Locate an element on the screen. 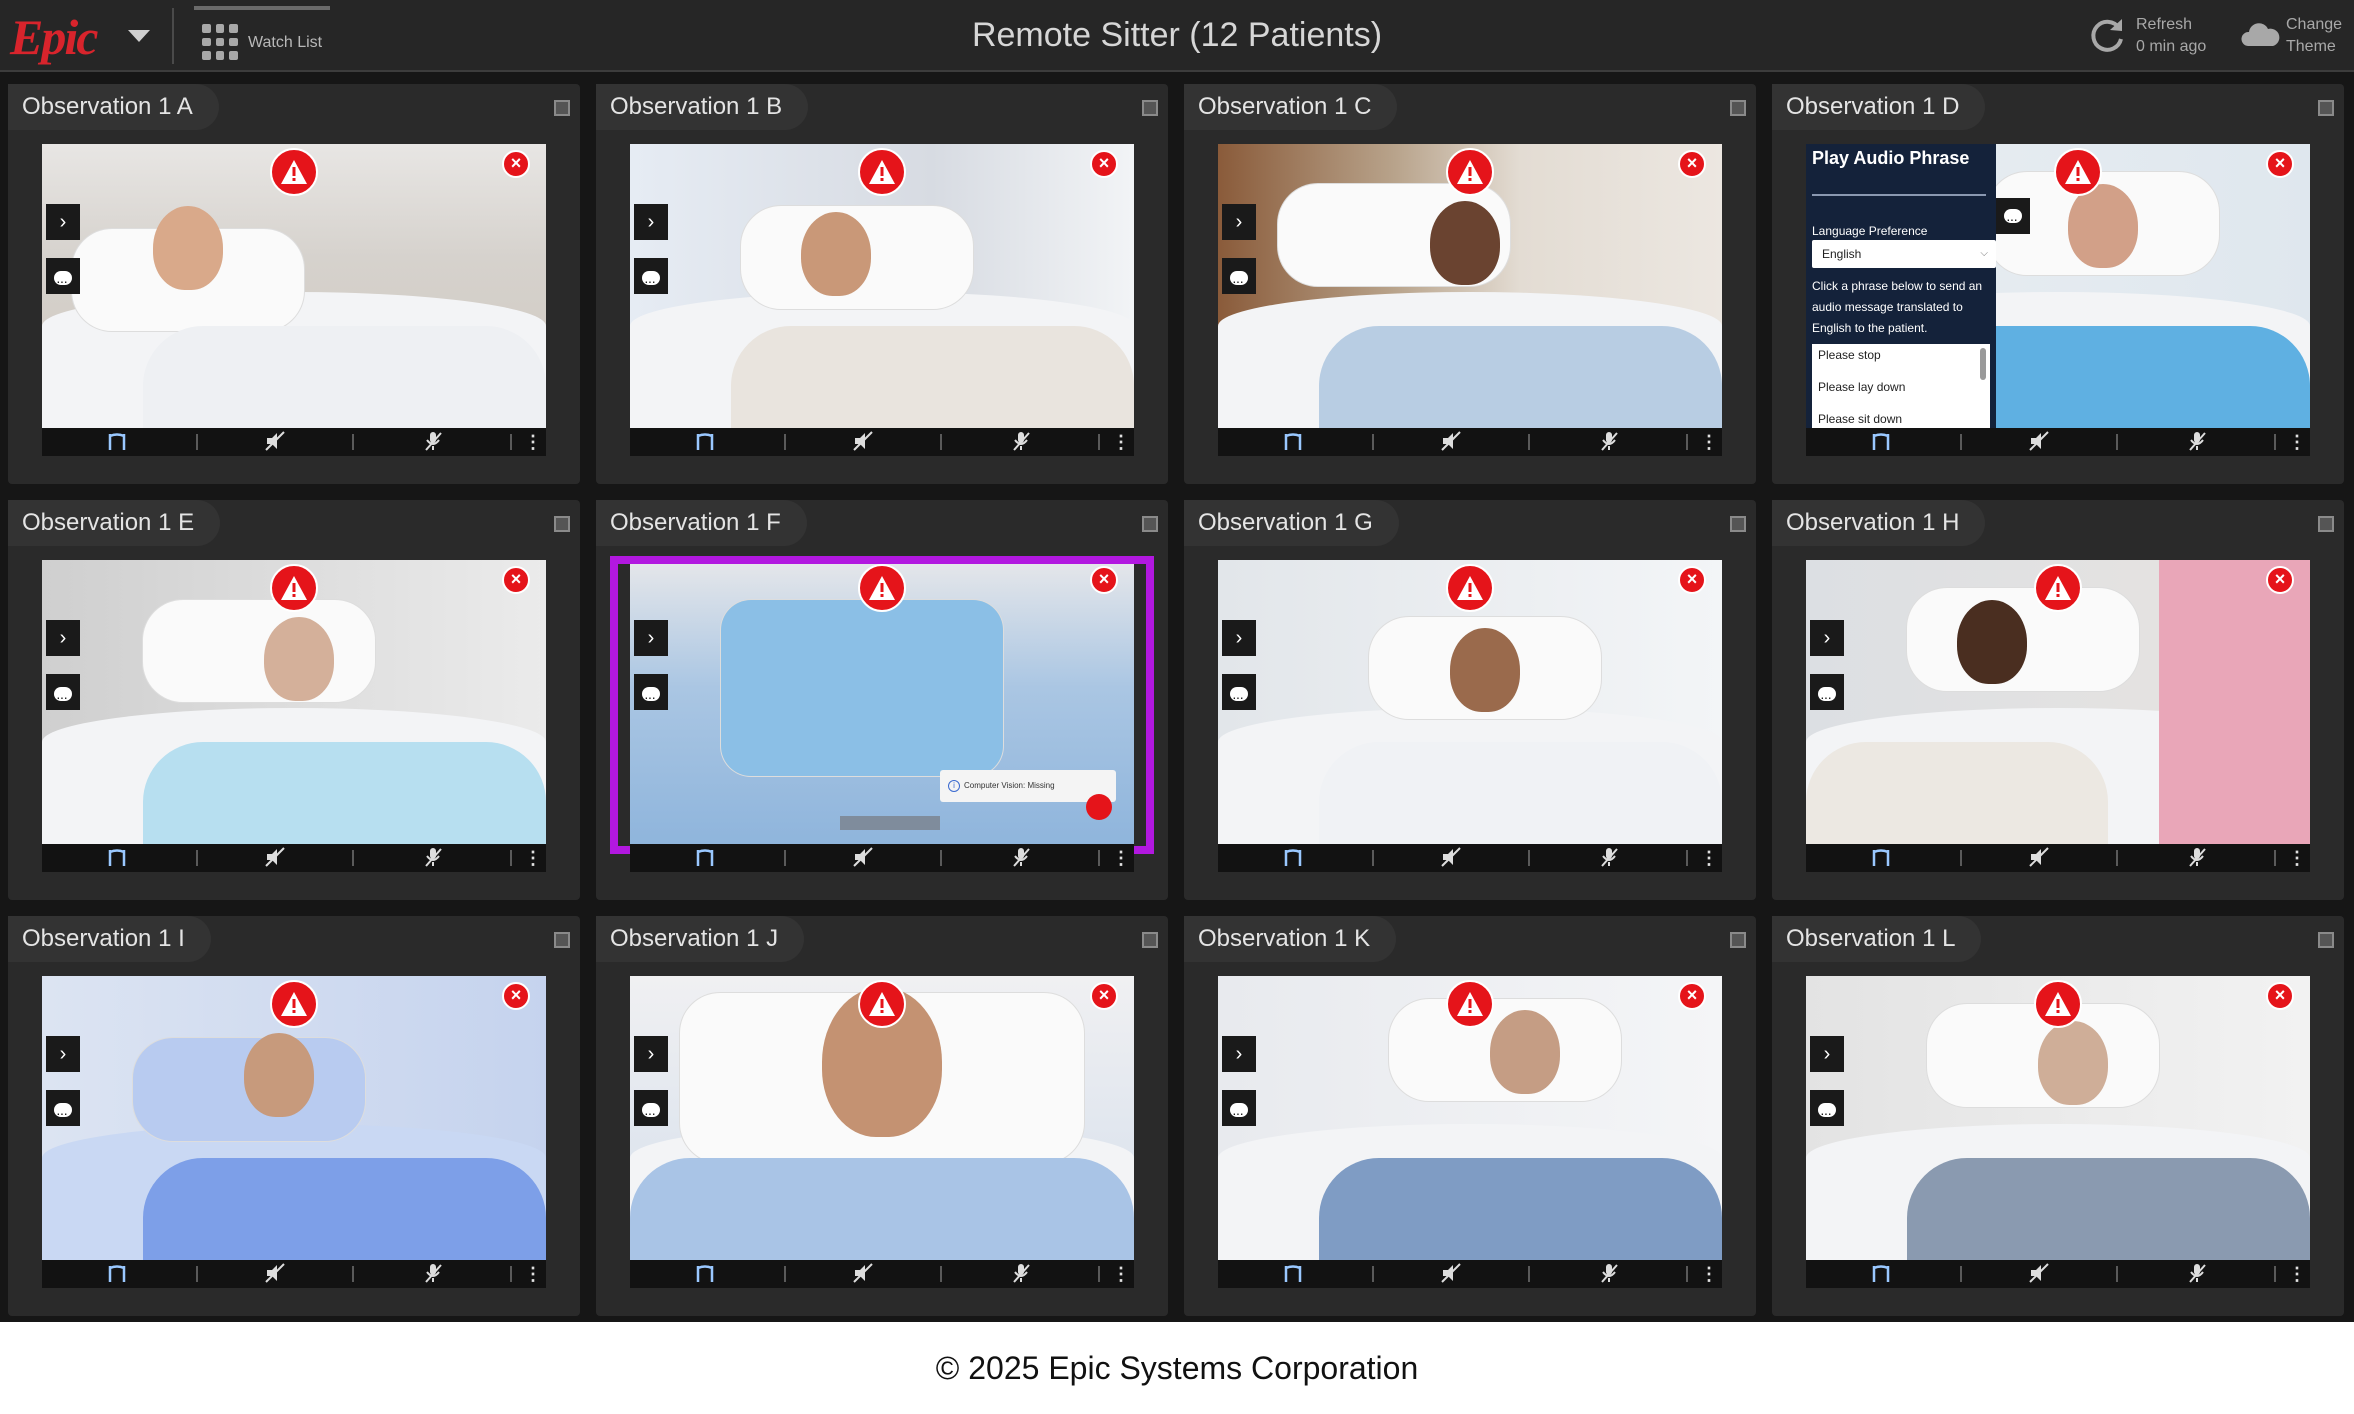 The width and height of the screenshot is (2354, 1414). observation-tile: Observation 1 C × › ⋮ is located at coordinates (1470, 284).